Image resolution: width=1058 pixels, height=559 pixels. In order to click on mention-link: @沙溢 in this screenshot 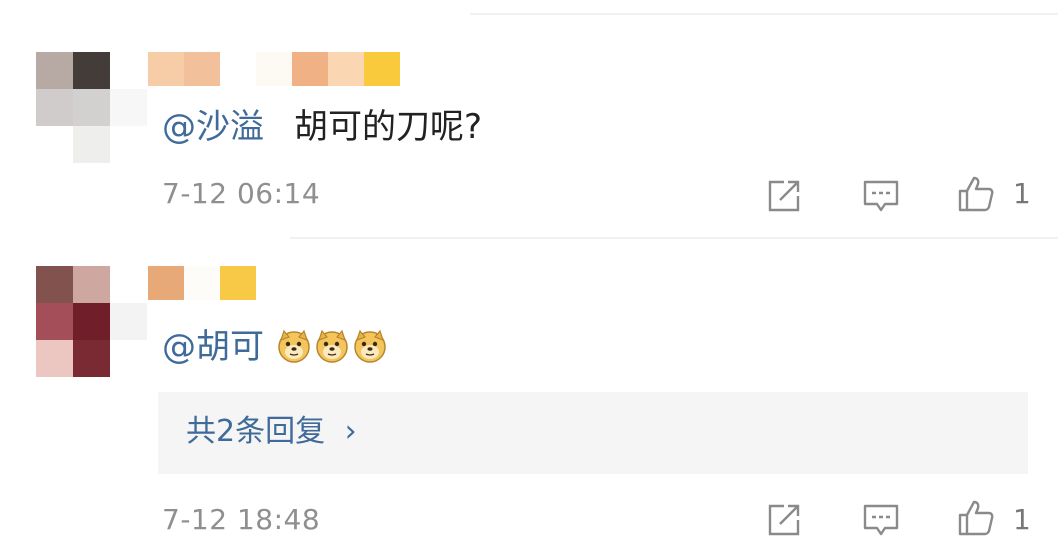, I will do `click(213, 127)`.